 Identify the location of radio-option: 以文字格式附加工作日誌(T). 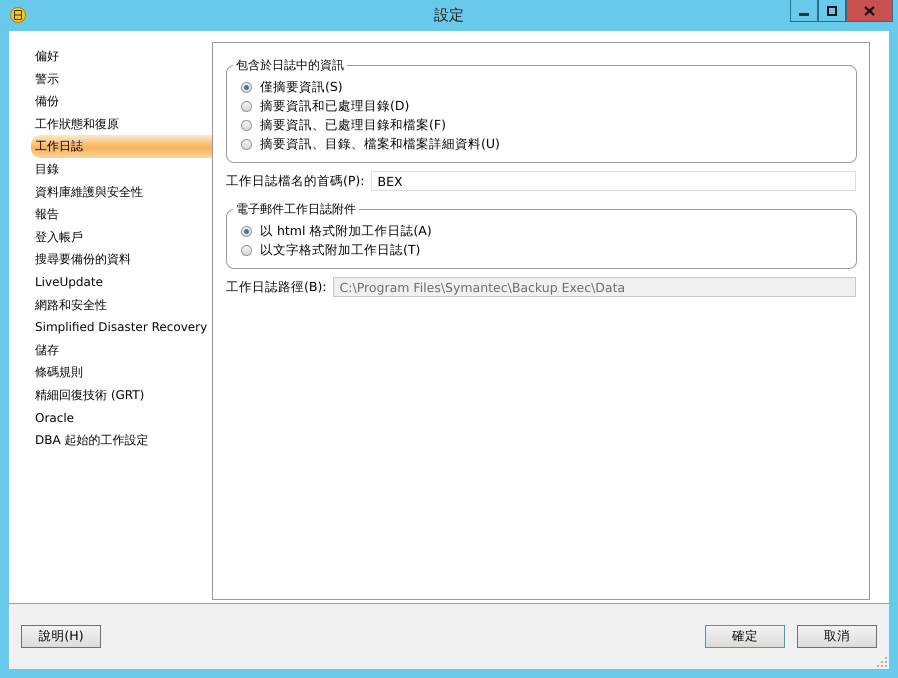
(541, 250).